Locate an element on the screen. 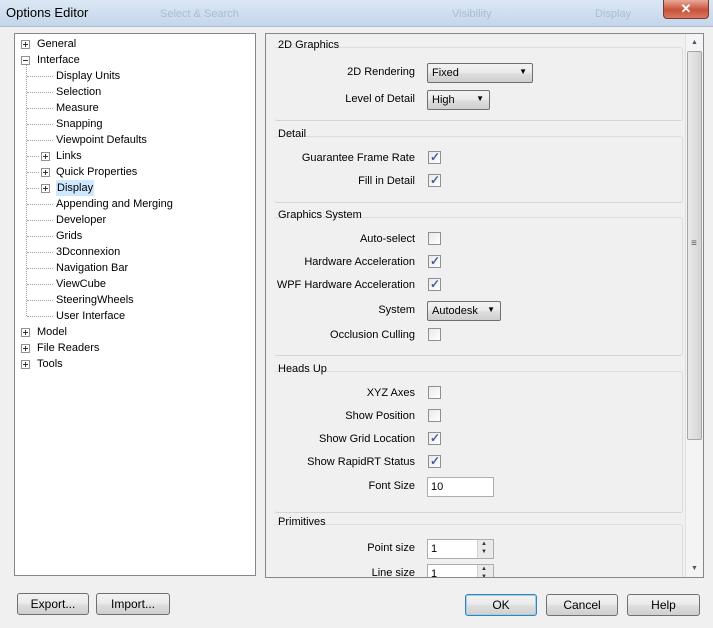 Image resolution: width=713 pixels, height=628 pixels. auto-select-checkbox is located at coordinates (434, 238).